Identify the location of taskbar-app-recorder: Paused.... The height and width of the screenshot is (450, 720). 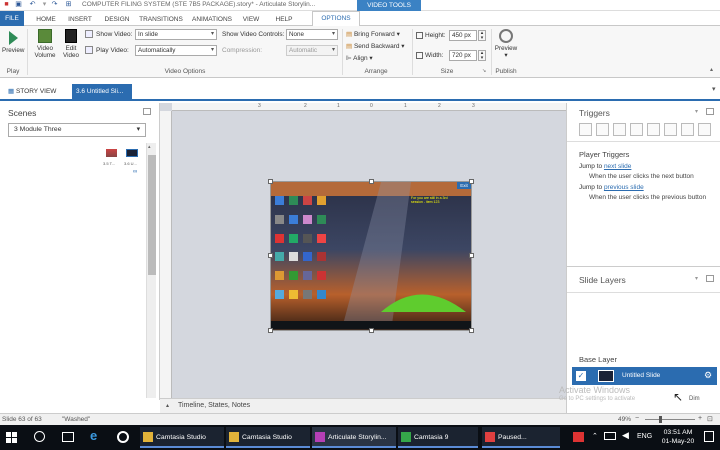
(521, 437).